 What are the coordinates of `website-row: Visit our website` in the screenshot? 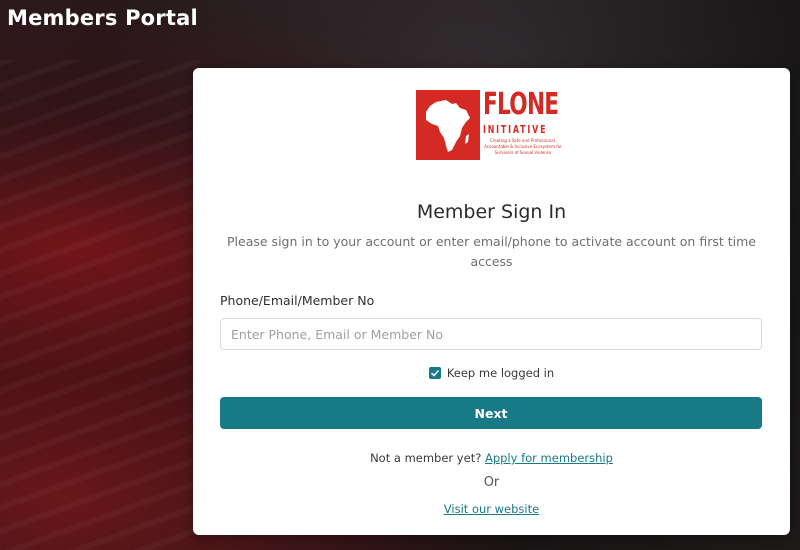 It's located at (491, 509).